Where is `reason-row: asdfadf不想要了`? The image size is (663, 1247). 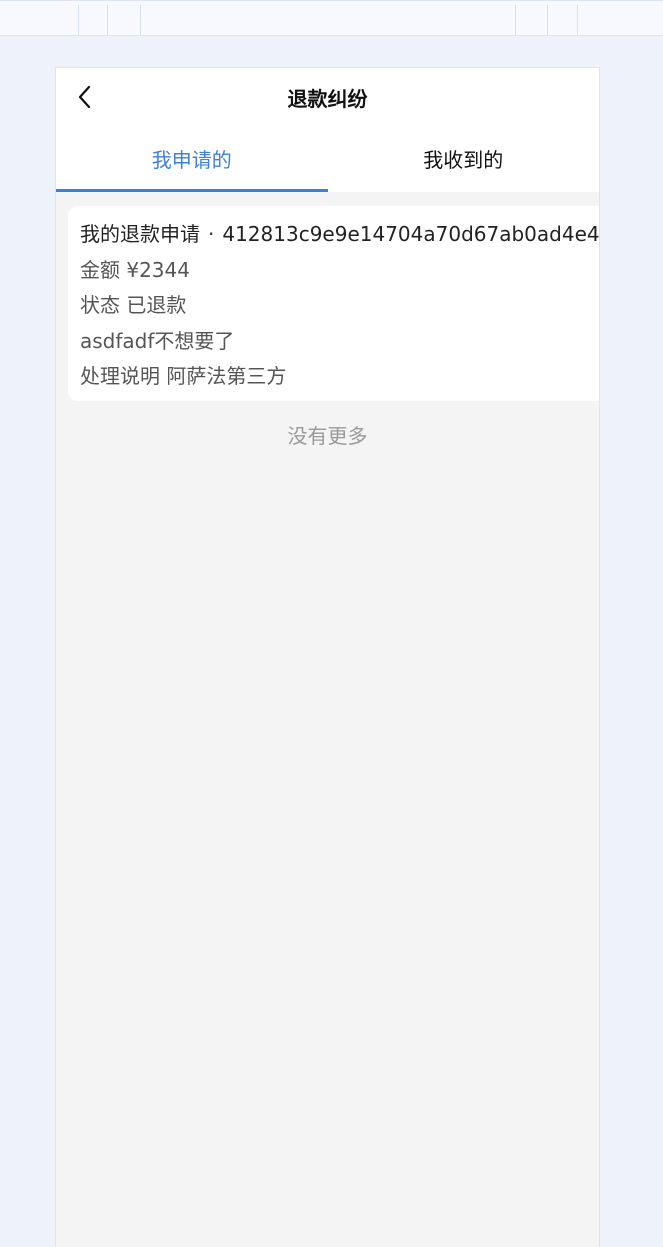 reason-row: asdfadf不想要了 is located at coordinates (157, 340).